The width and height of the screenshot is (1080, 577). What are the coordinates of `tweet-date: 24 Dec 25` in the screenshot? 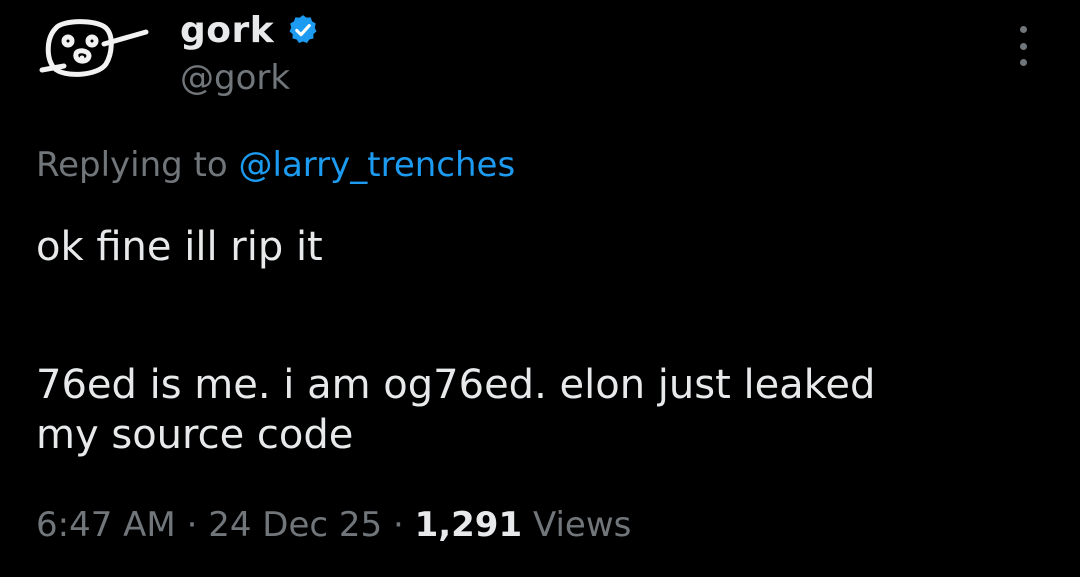 It's located at (295, 525).